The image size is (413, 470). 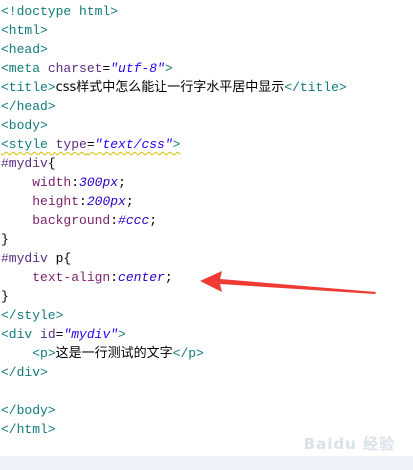 I want to click on html-close-tag: </html>, so click(x=28, y=429).